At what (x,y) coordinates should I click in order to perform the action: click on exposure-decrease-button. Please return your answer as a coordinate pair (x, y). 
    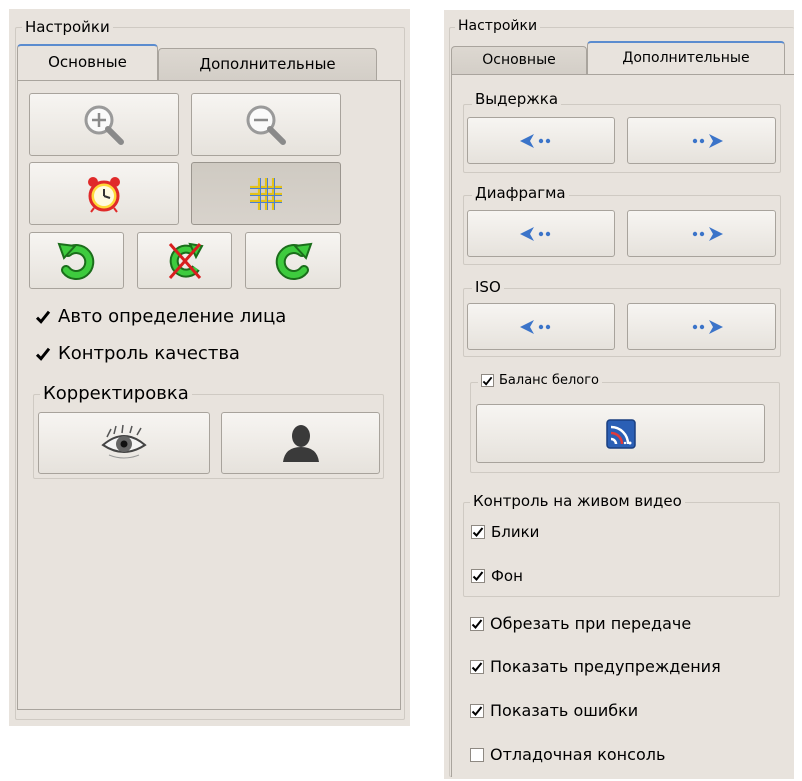
    Looking at the image, I should click on (541, 140).